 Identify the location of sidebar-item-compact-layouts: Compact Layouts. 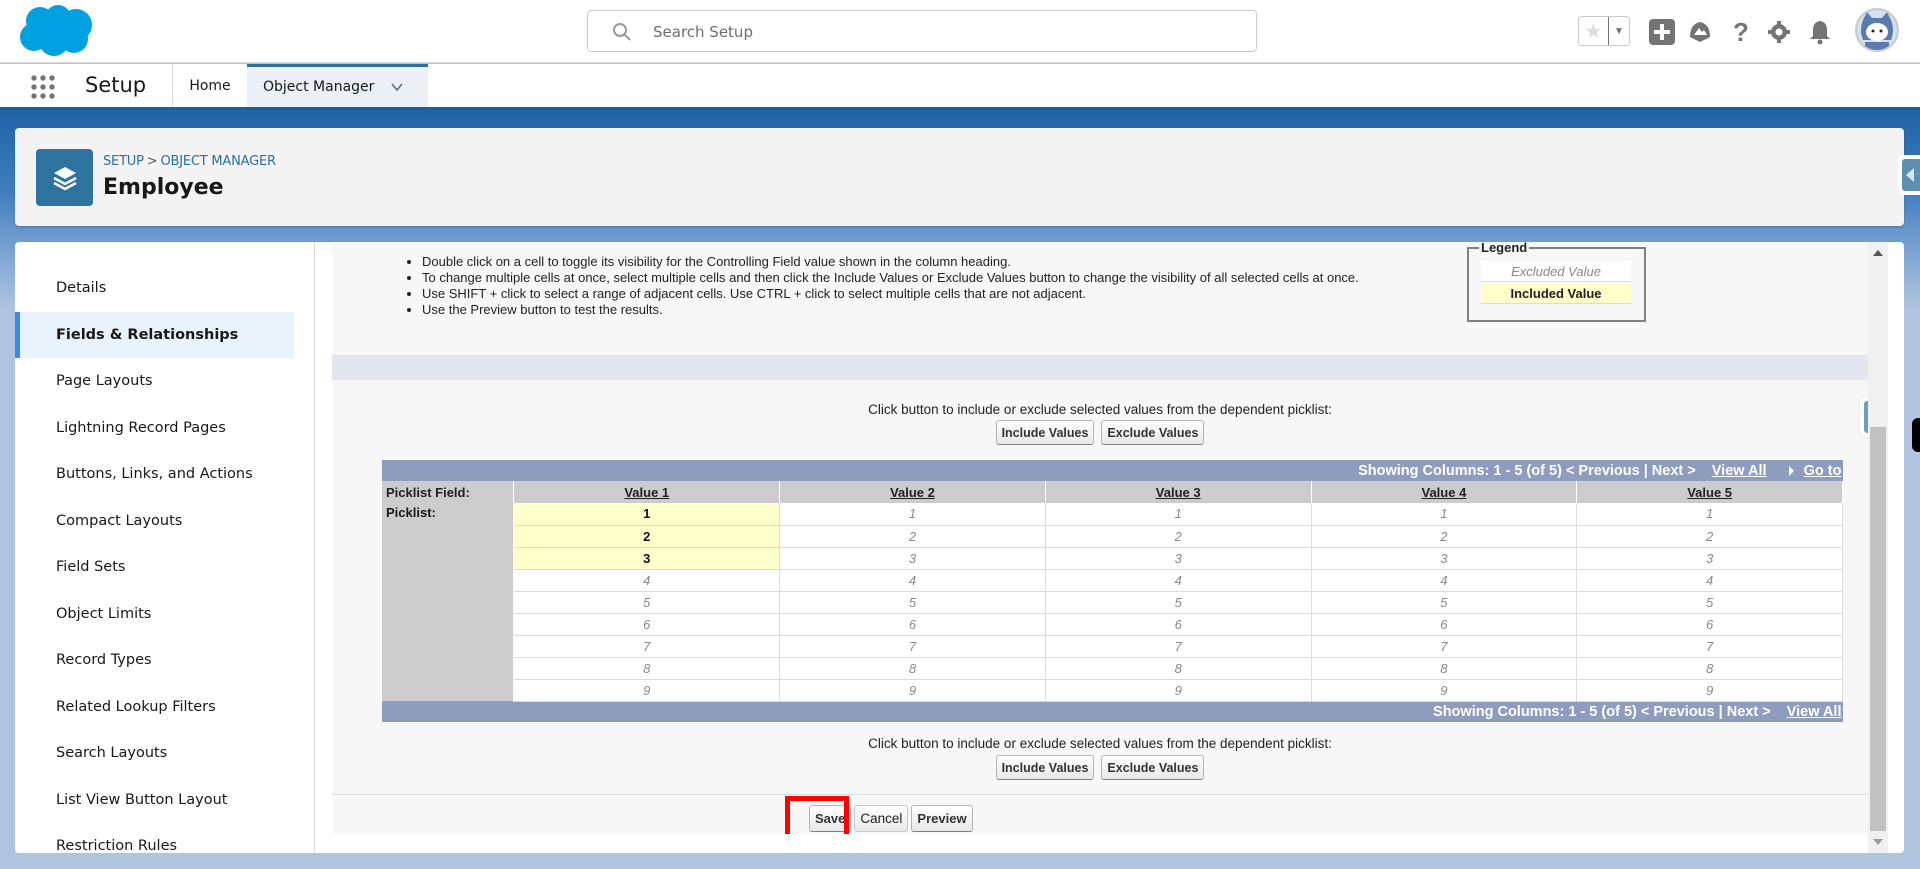
(154, 521).